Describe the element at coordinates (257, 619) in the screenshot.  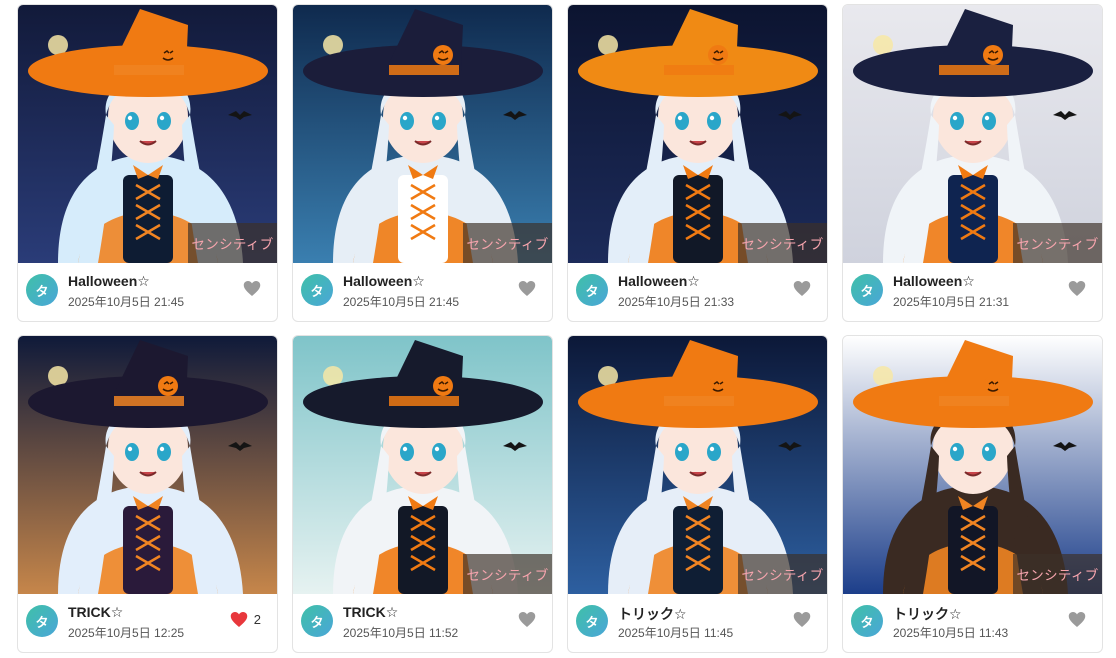
I see `like-count: 2` at that location.